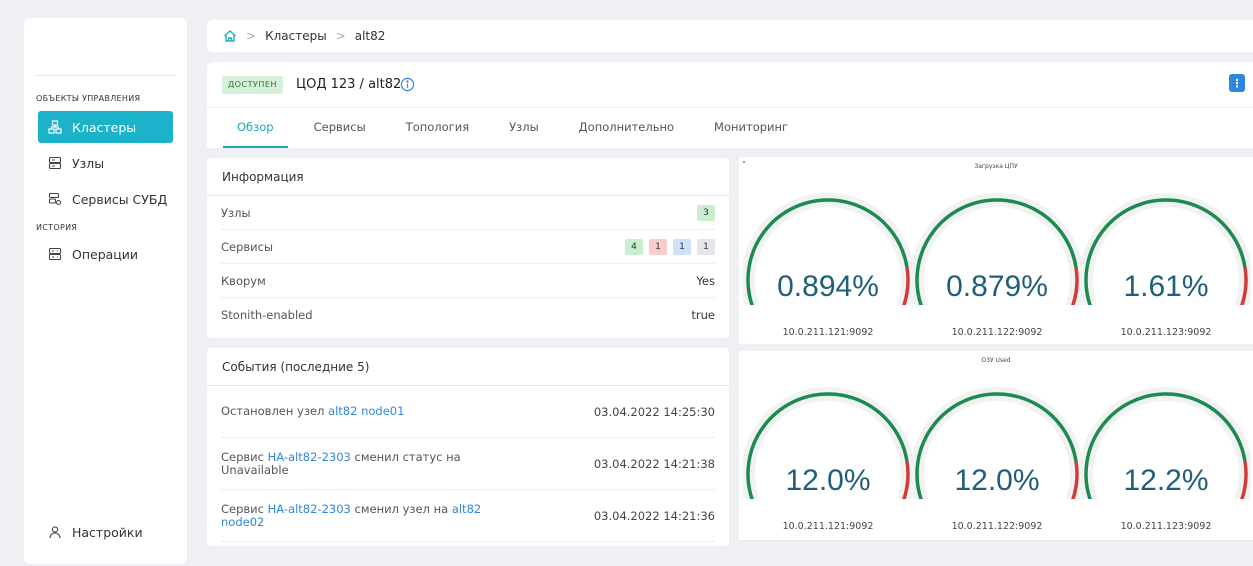 The height and width of the screenshot is (566, 1253). What do you see at coordinates (275, 411) in the screenshot?
I see `event-prefix: Остановлен узел` at bounding box center [275, 411].